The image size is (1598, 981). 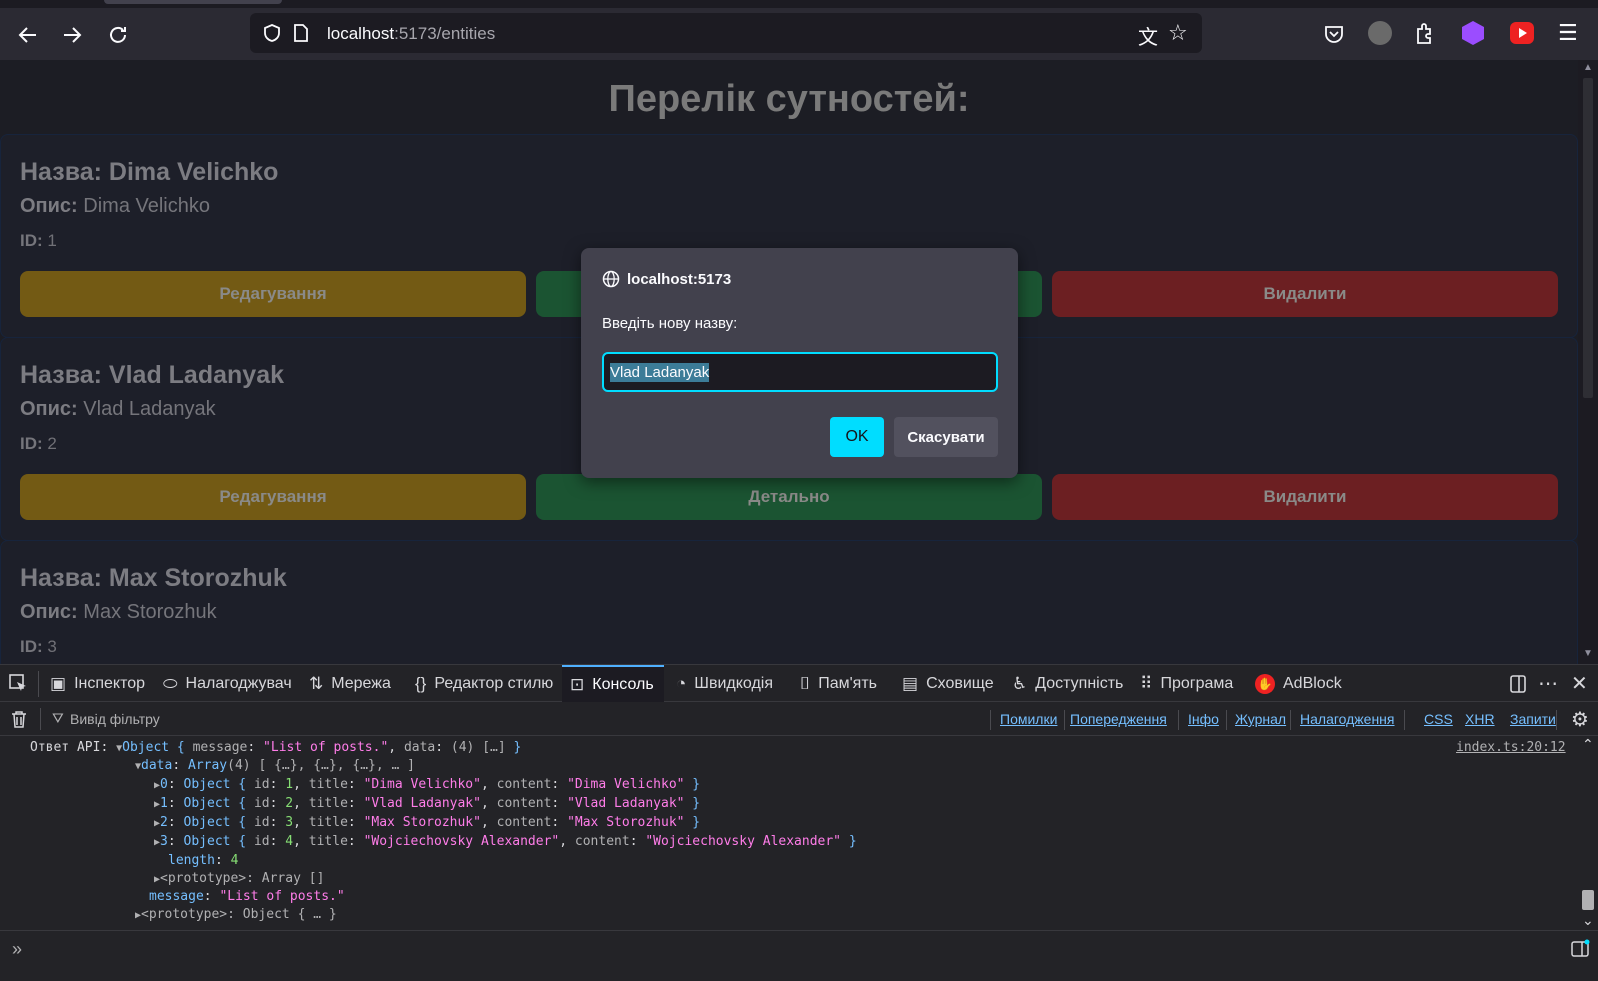 I want to click on log-line: ▶<prototype>: Array [], so click(x=239, y=878).